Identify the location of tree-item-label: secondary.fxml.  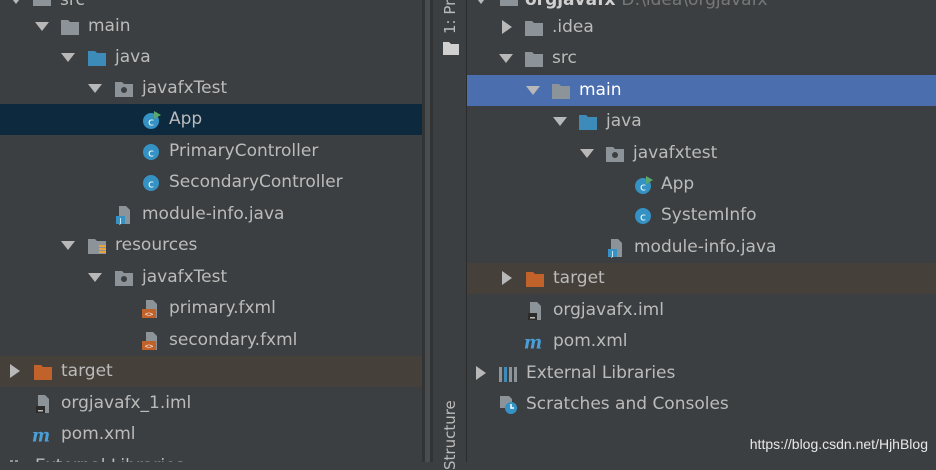
(233, 340).